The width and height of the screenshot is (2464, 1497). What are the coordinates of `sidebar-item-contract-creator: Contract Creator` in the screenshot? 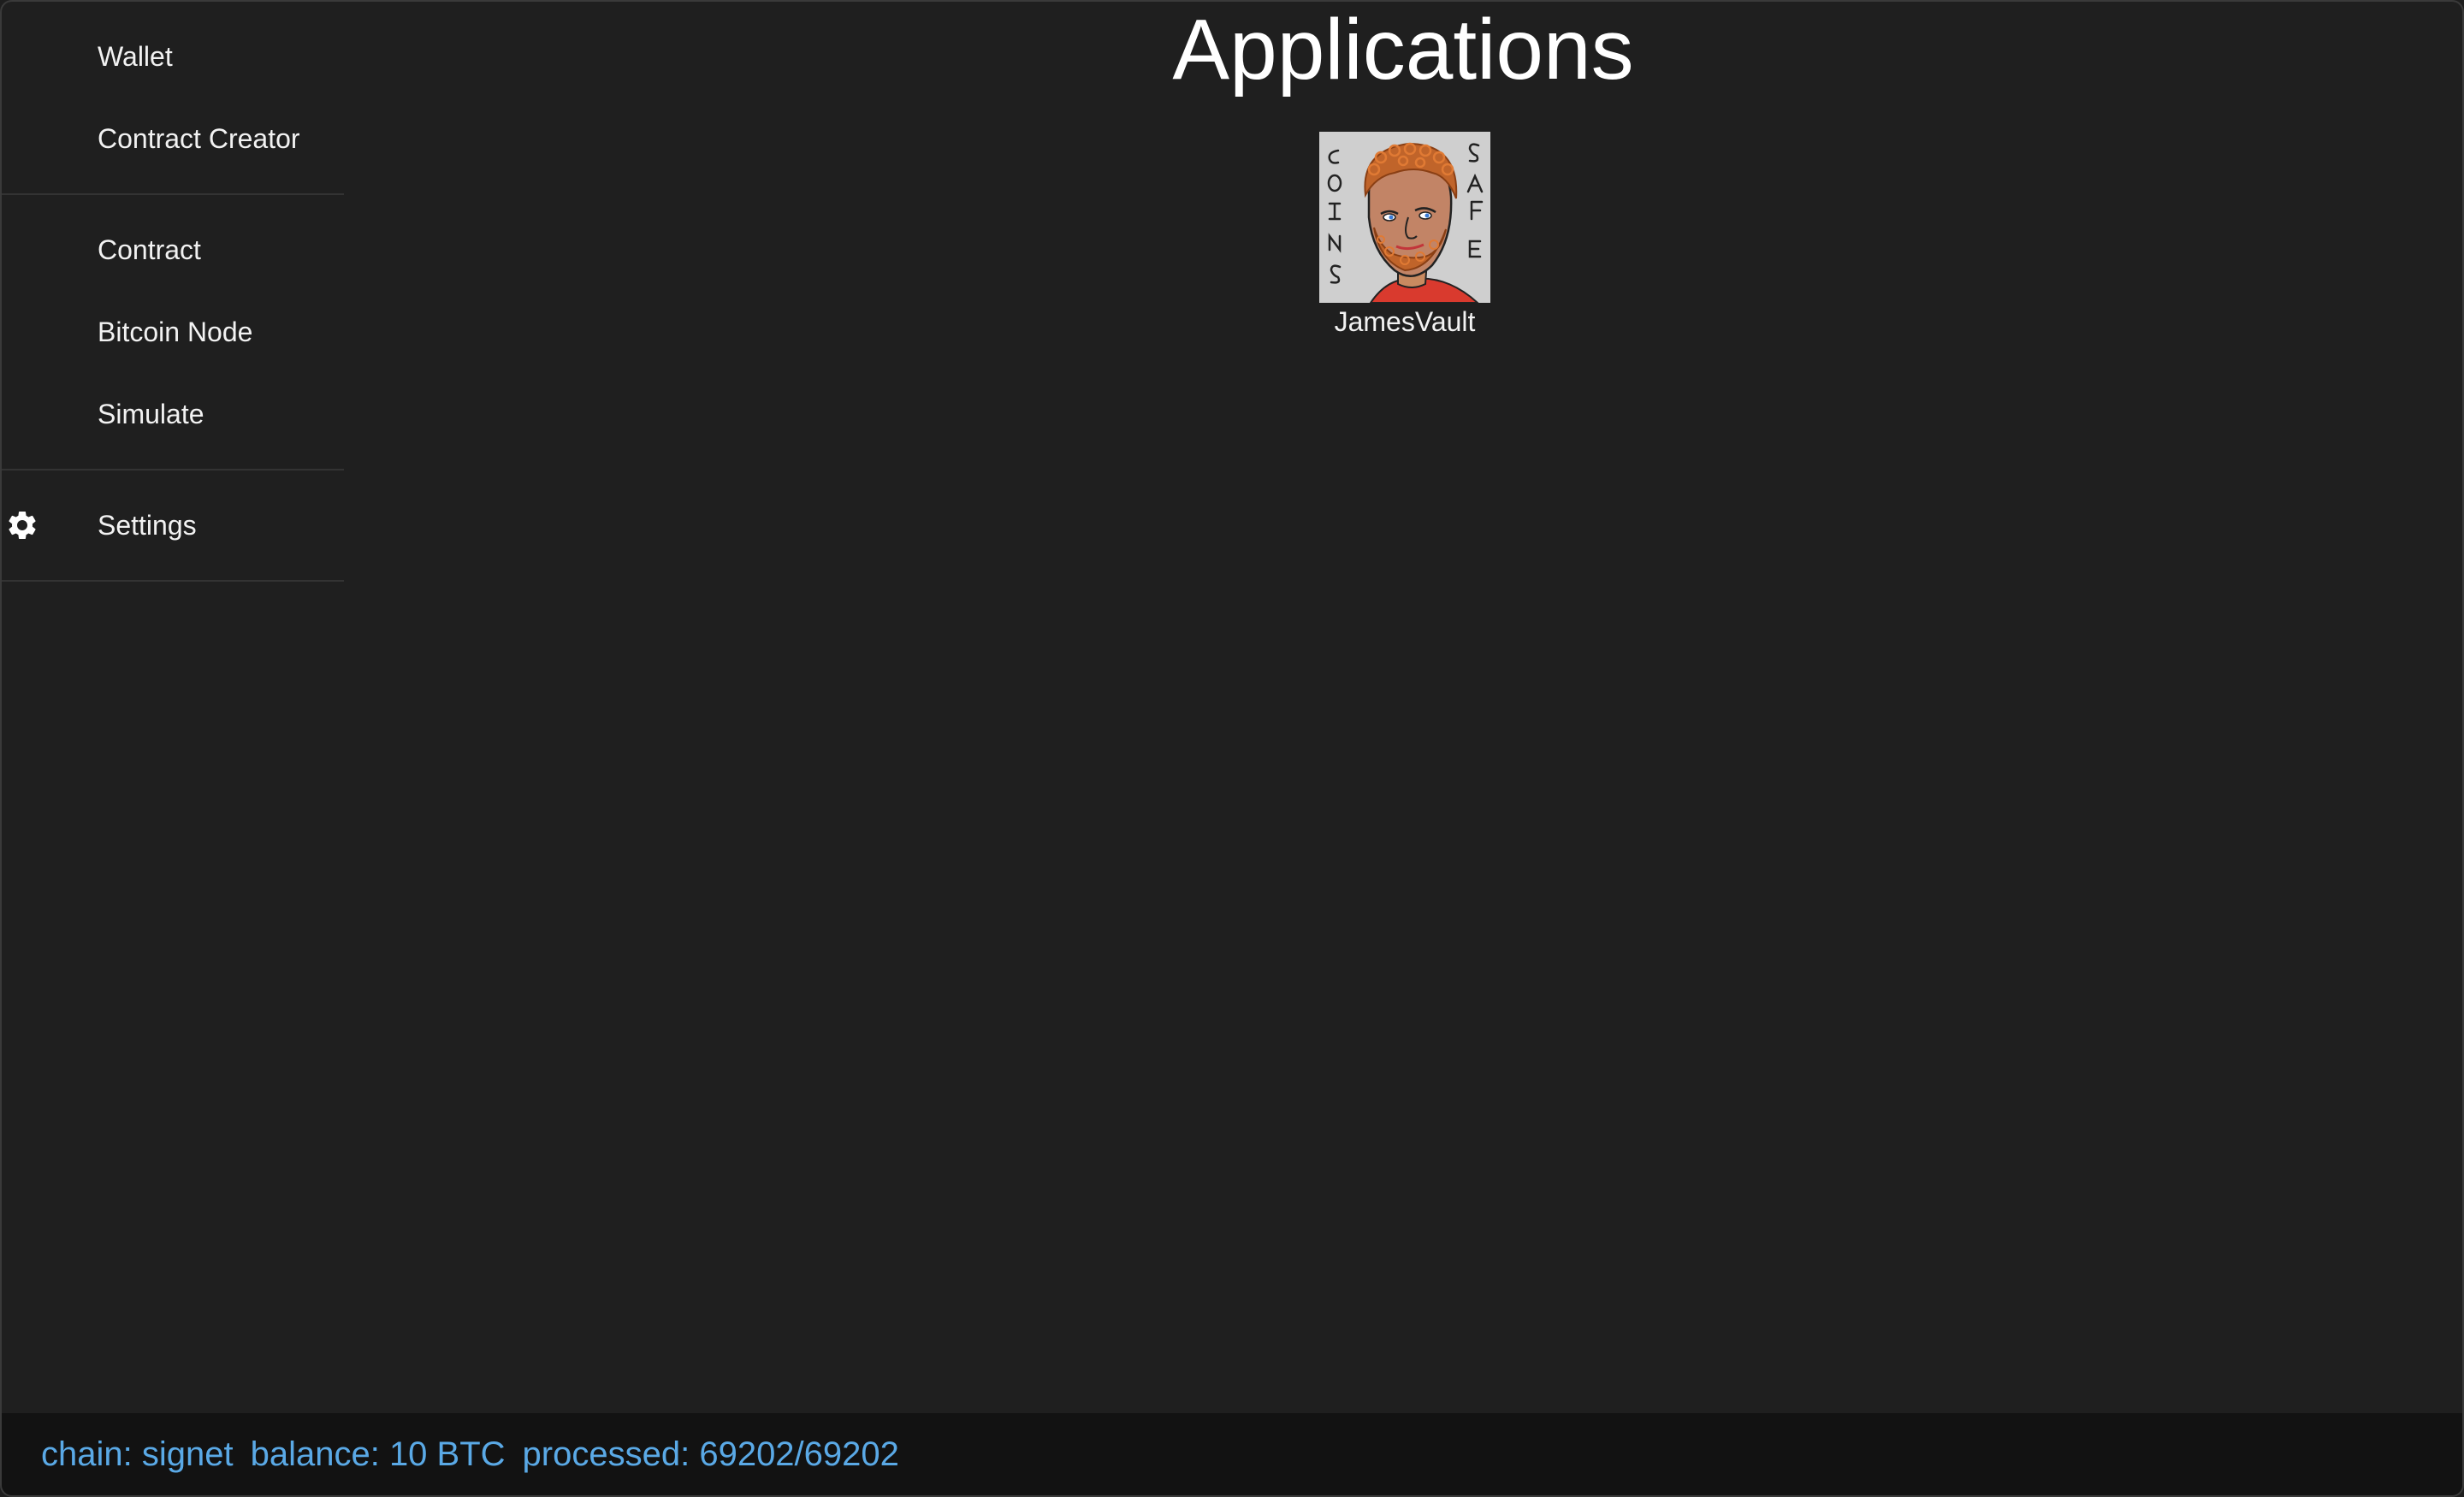 It's located at (173, 139).